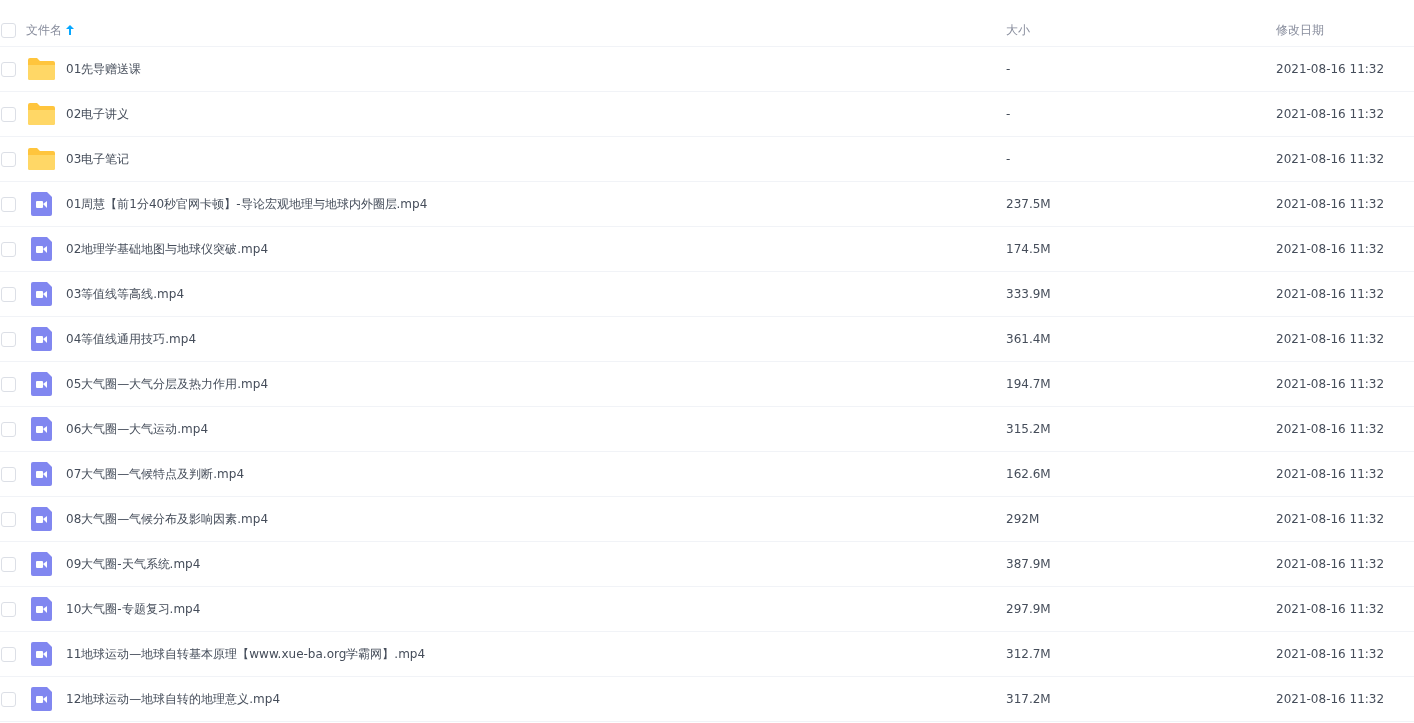  I want to click on file-name: 04等值线通用技巧.mp4, so click(536, 339).